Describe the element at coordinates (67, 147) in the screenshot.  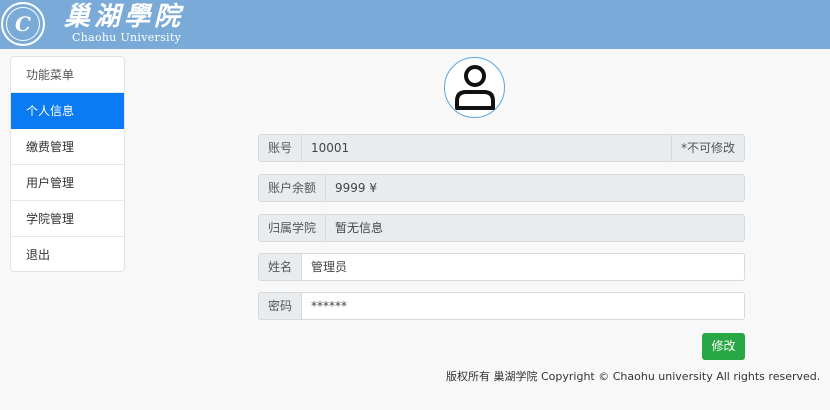
I see `menu-item-payment-management: 缴费管理` at that location.